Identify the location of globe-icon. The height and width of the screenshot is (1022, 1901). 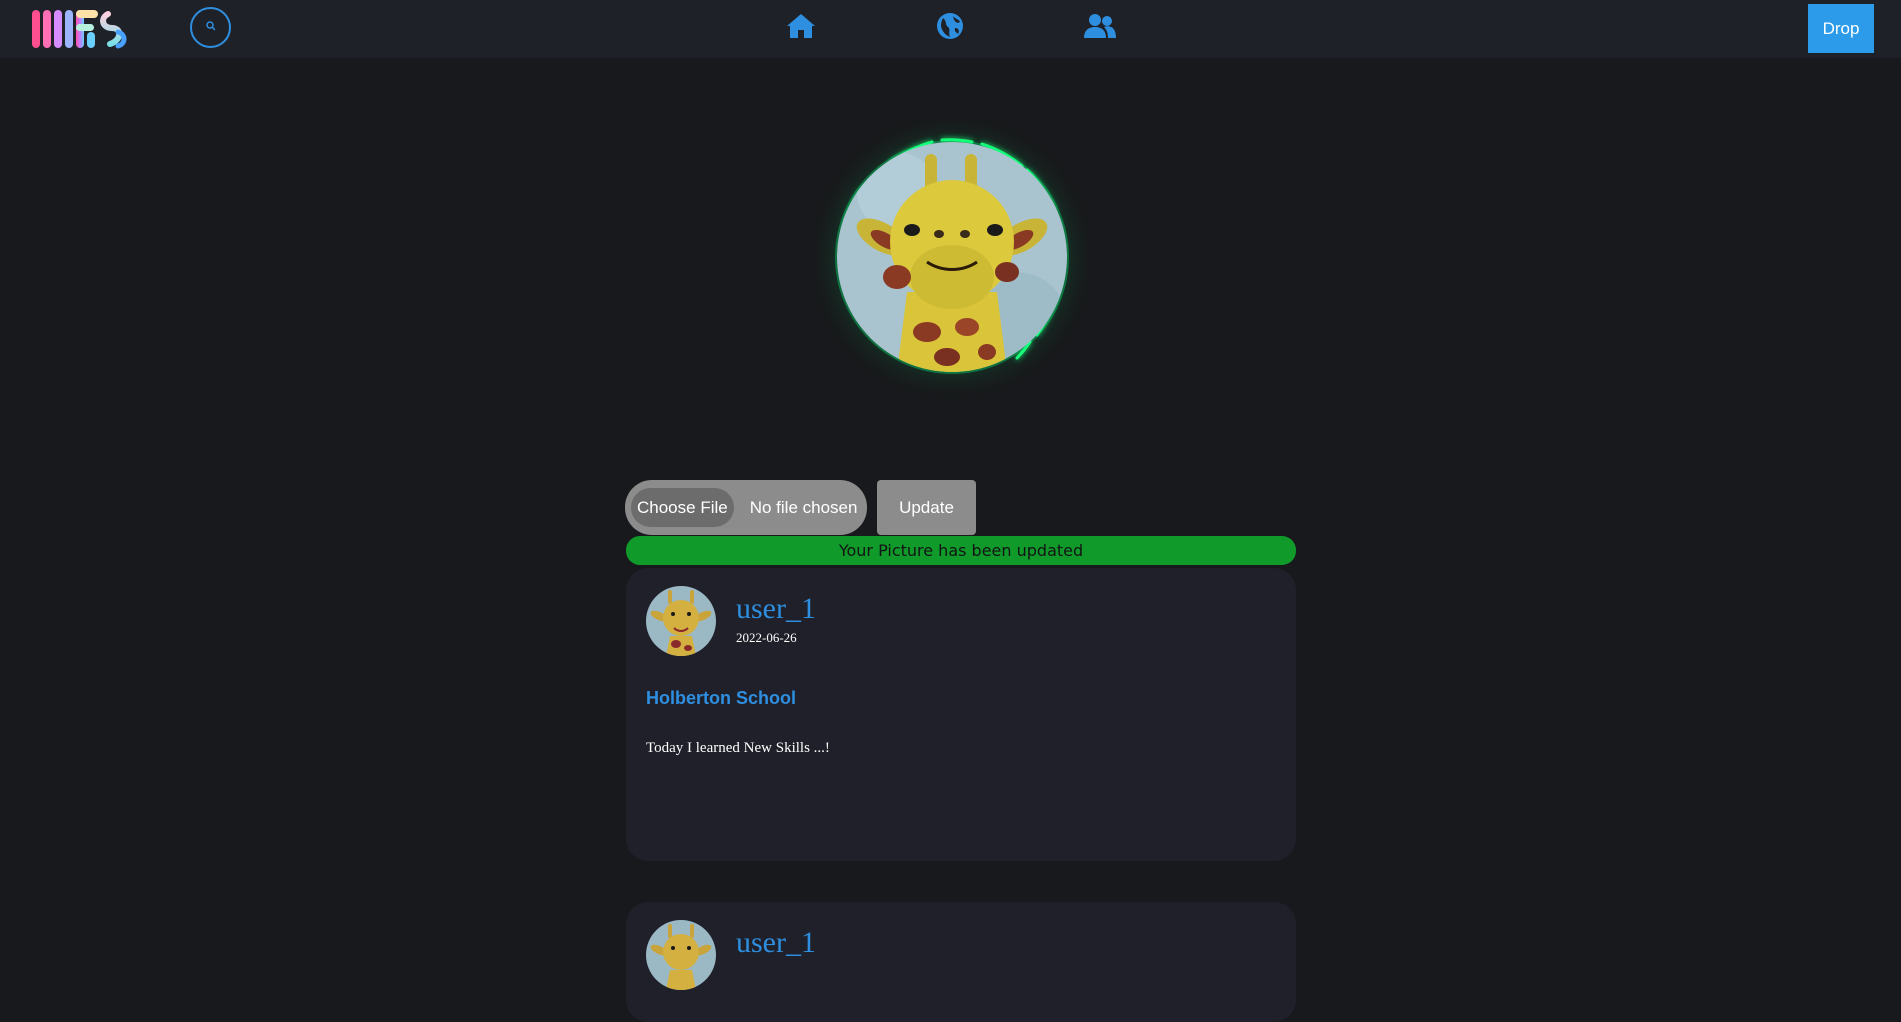
(950, 28).